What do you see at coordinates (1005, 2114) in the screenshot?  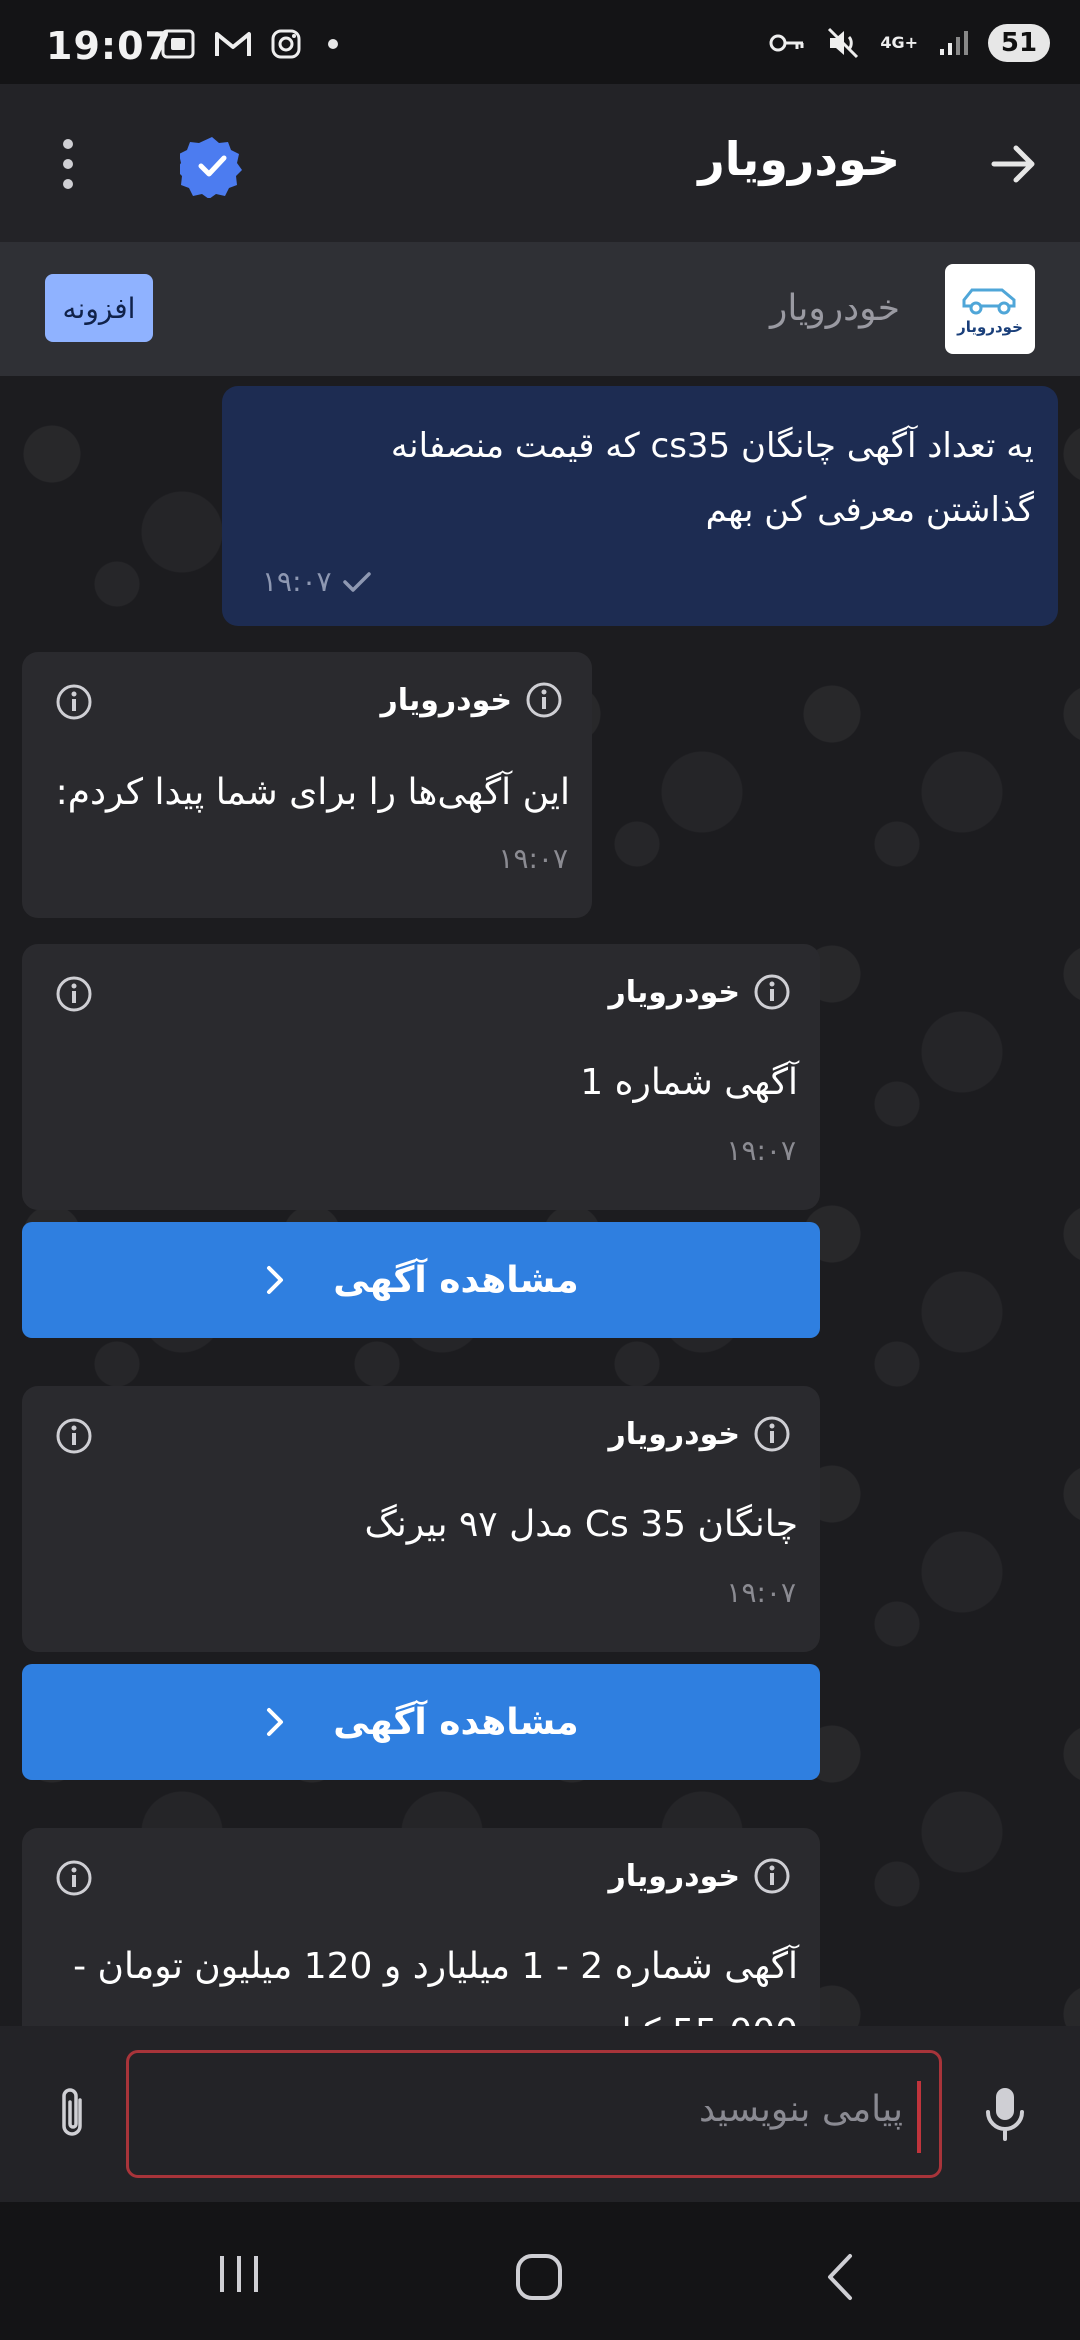 I see `microphone-icon` at bounding box center [1005, 2114].